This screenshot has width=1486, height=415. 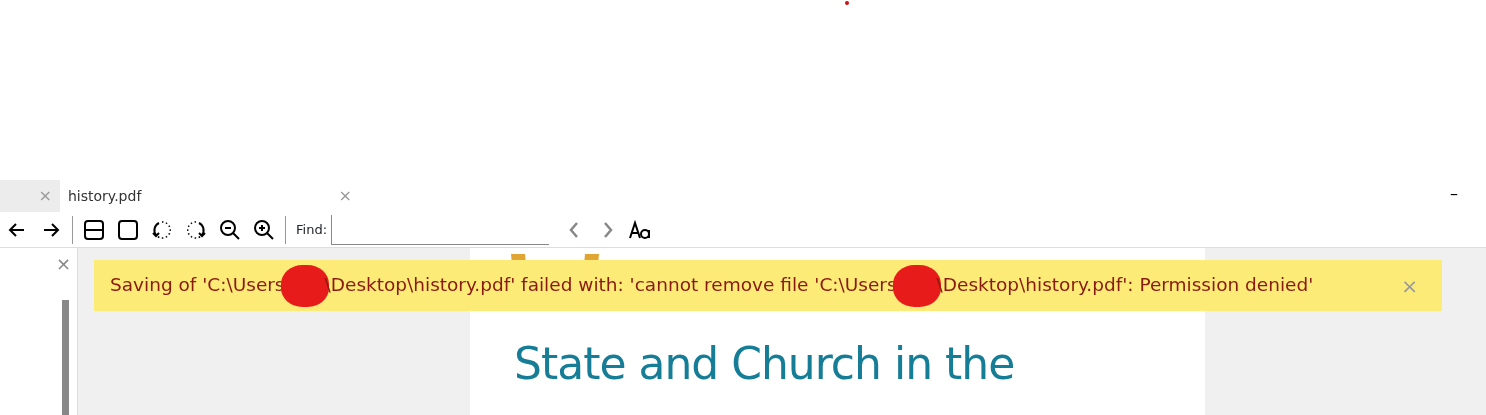 I want to click on dot, so click(x=847, y=3).